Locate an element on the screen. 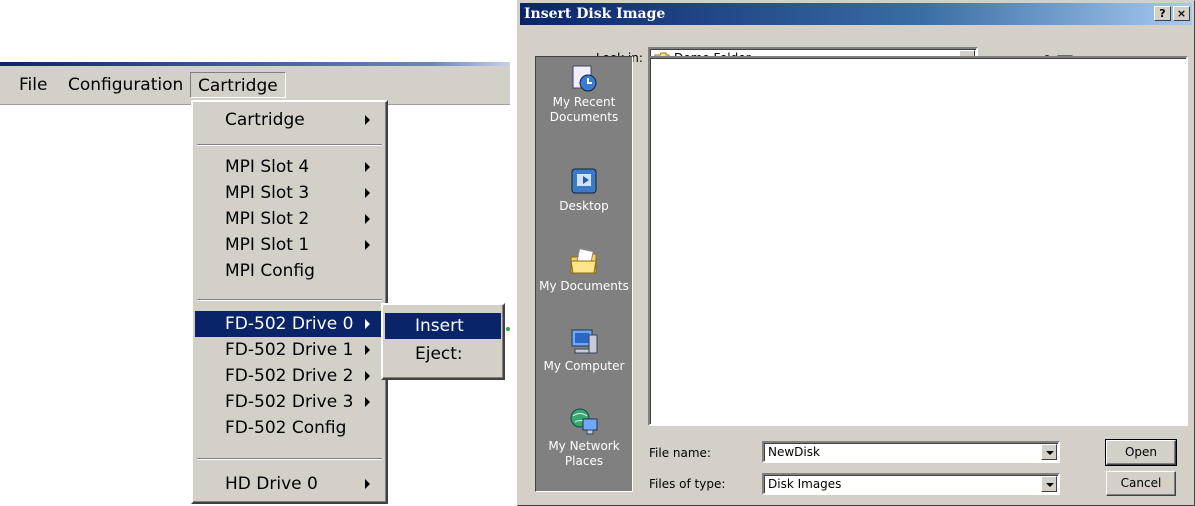 Image resolution: width=1195 pixels, height=506 pixels. place-label: My Documents is located at coordinates (584, 286).